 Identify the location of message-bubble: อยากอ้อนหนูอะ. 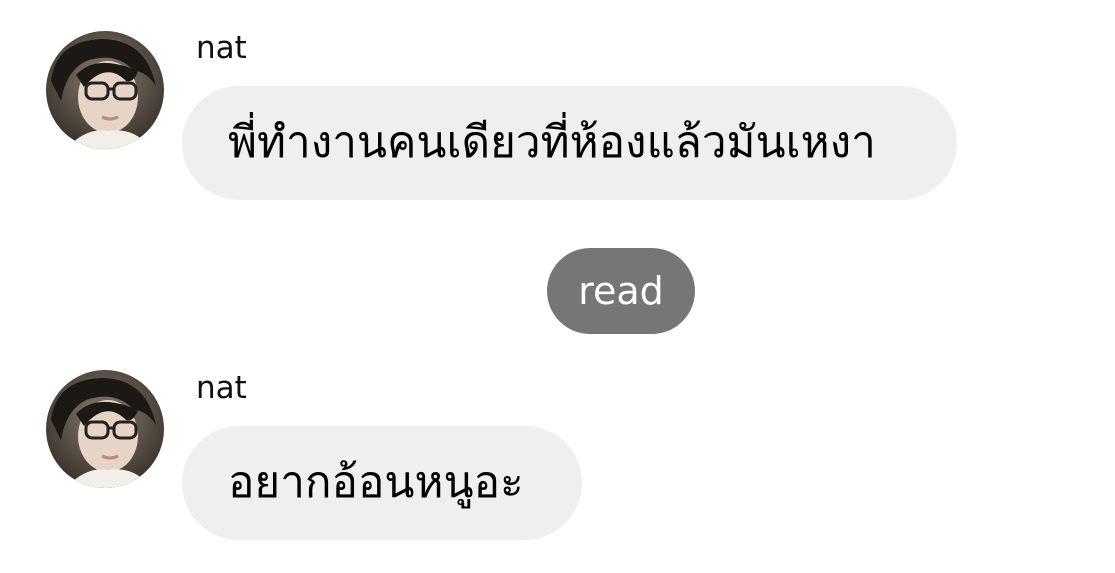
(382, 483).